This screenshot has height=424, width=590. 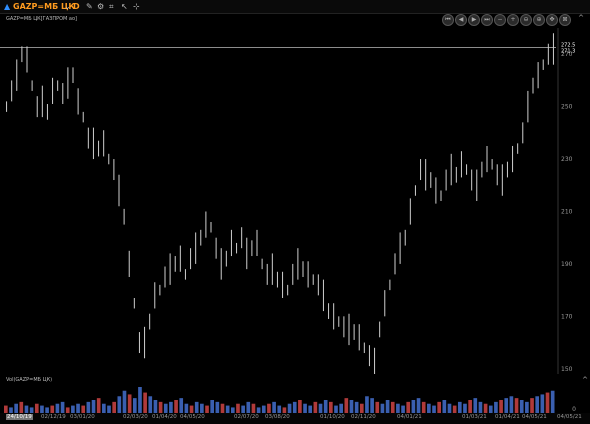 I want to click on volume-header: Vol(GAZP=МБ ЦК), so click(x=29, y=380).